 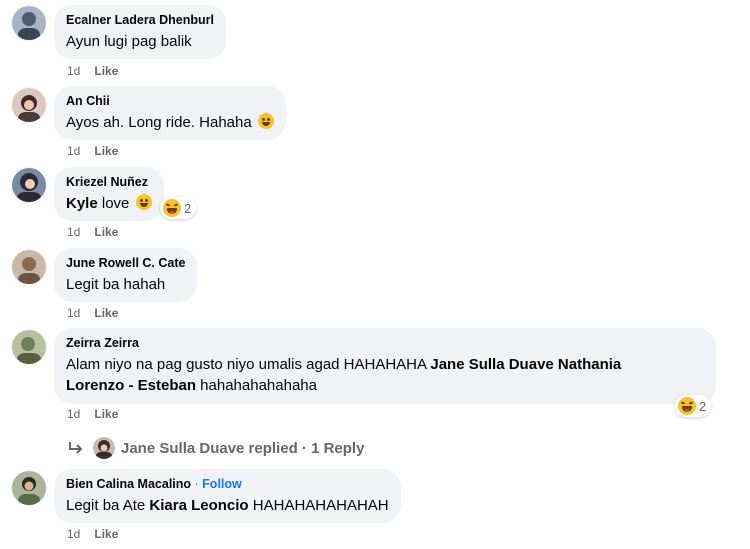 I want to click on comment-text: Ayos ah. Long ride. Hahaha, so click(x=170, y=122).